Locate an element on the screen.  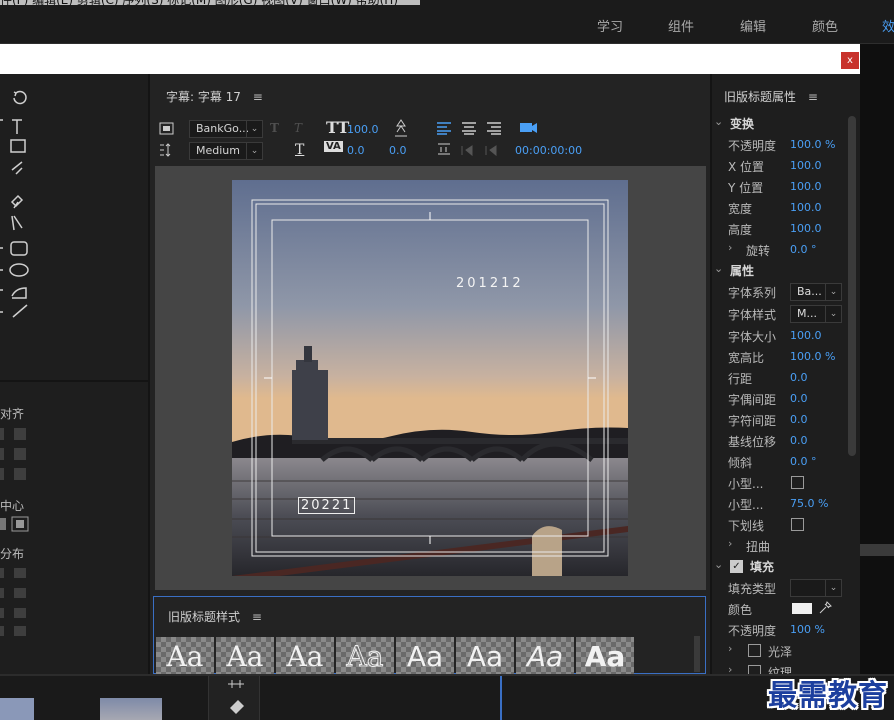
kerning-value: 0.0 is located at coordinates (356, 150).